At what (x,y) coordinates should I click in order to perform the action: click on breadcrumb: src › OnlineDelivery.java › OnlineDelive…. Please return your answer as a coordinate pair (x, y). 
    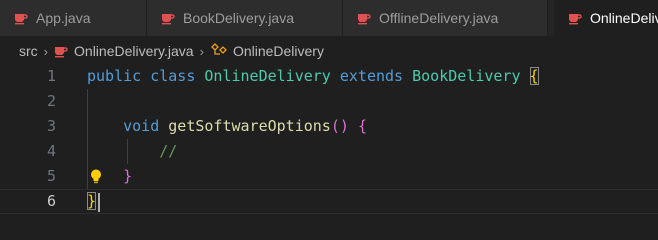
    Looking at the image, I should click on (329, 51).